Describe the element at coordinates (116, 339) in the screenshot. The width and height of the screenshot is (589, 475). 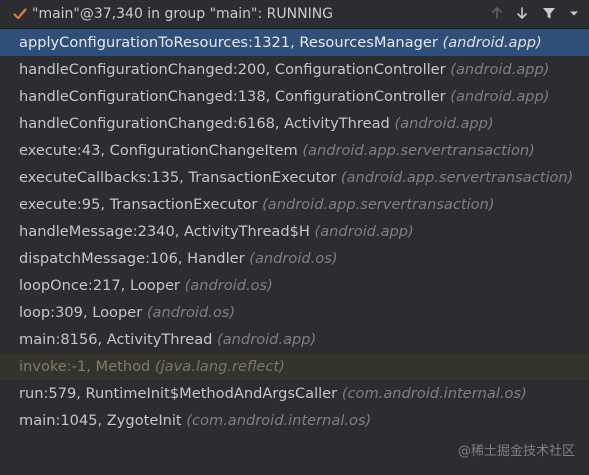
I see `frame-method: main:8156, ActivityThread` at that location.